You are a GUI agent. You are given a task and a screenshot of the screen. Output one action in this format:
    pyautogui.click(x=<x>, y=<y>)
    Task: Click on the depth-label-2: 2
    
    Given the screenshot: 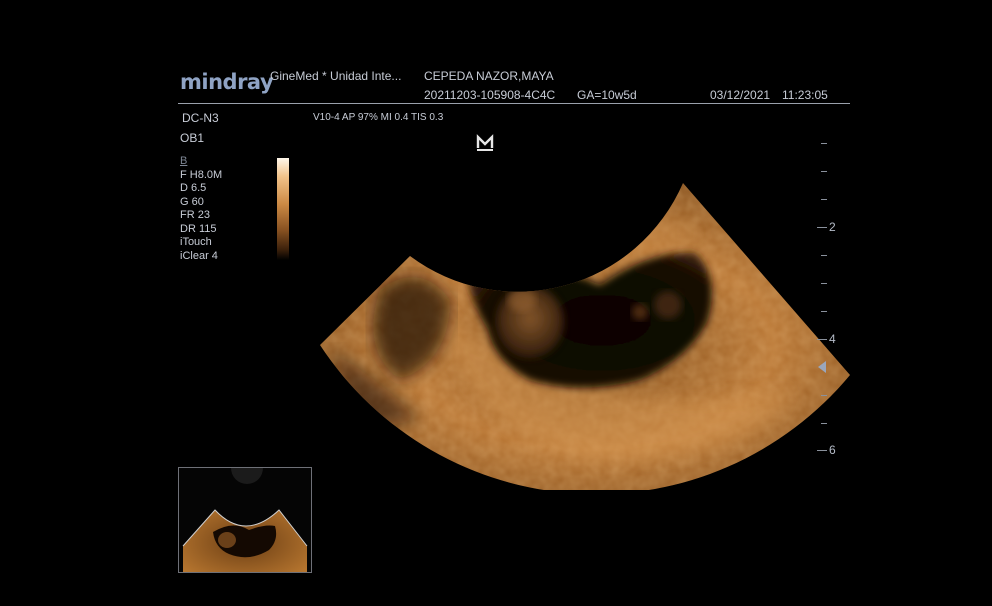 What is the action you would take?
    pyautogui.click(x=832, y=227)
    